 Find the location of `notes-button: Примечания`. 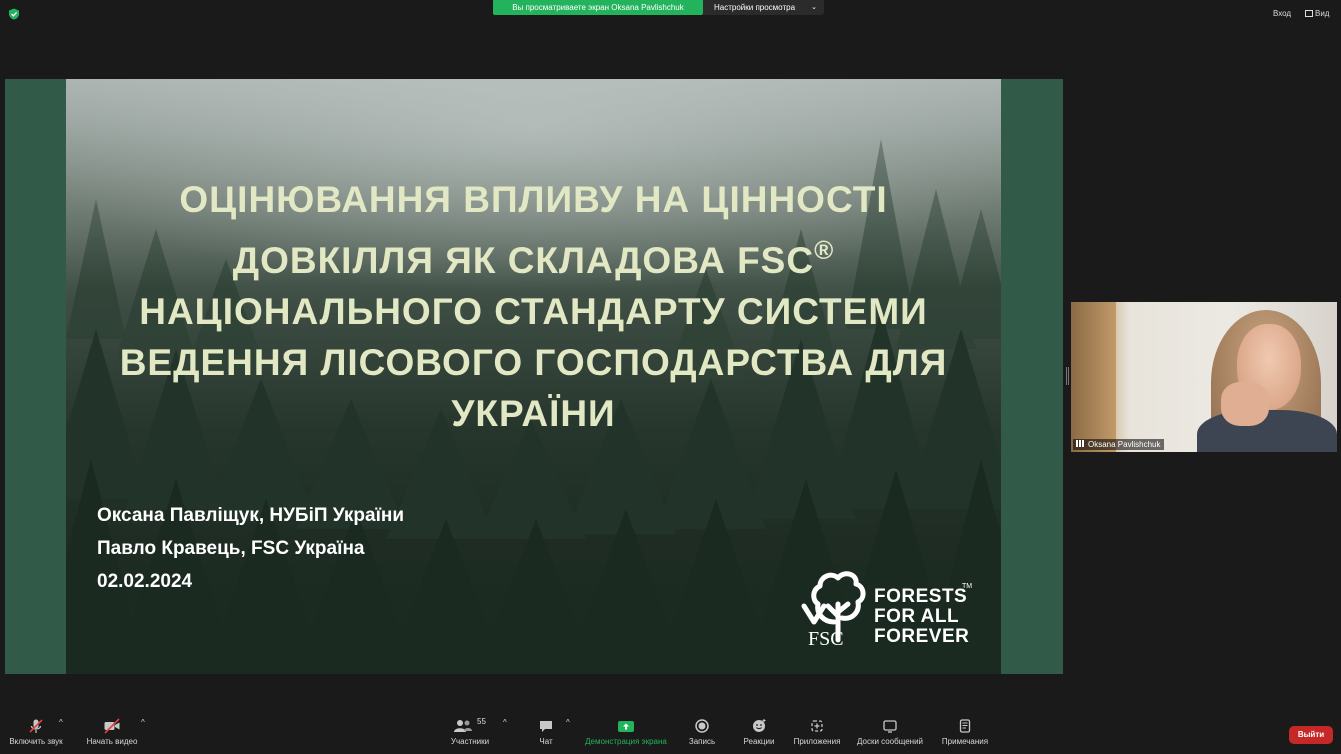

notes-button: Примечания is located at coordinates (965, 732).